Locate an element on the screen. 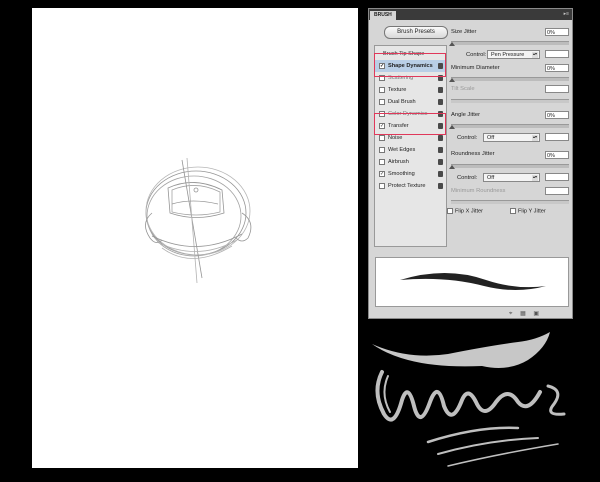 The height and width of the screenshot is (482, 600). roundness-control-label: Control: is located at coordinates (467, 178).